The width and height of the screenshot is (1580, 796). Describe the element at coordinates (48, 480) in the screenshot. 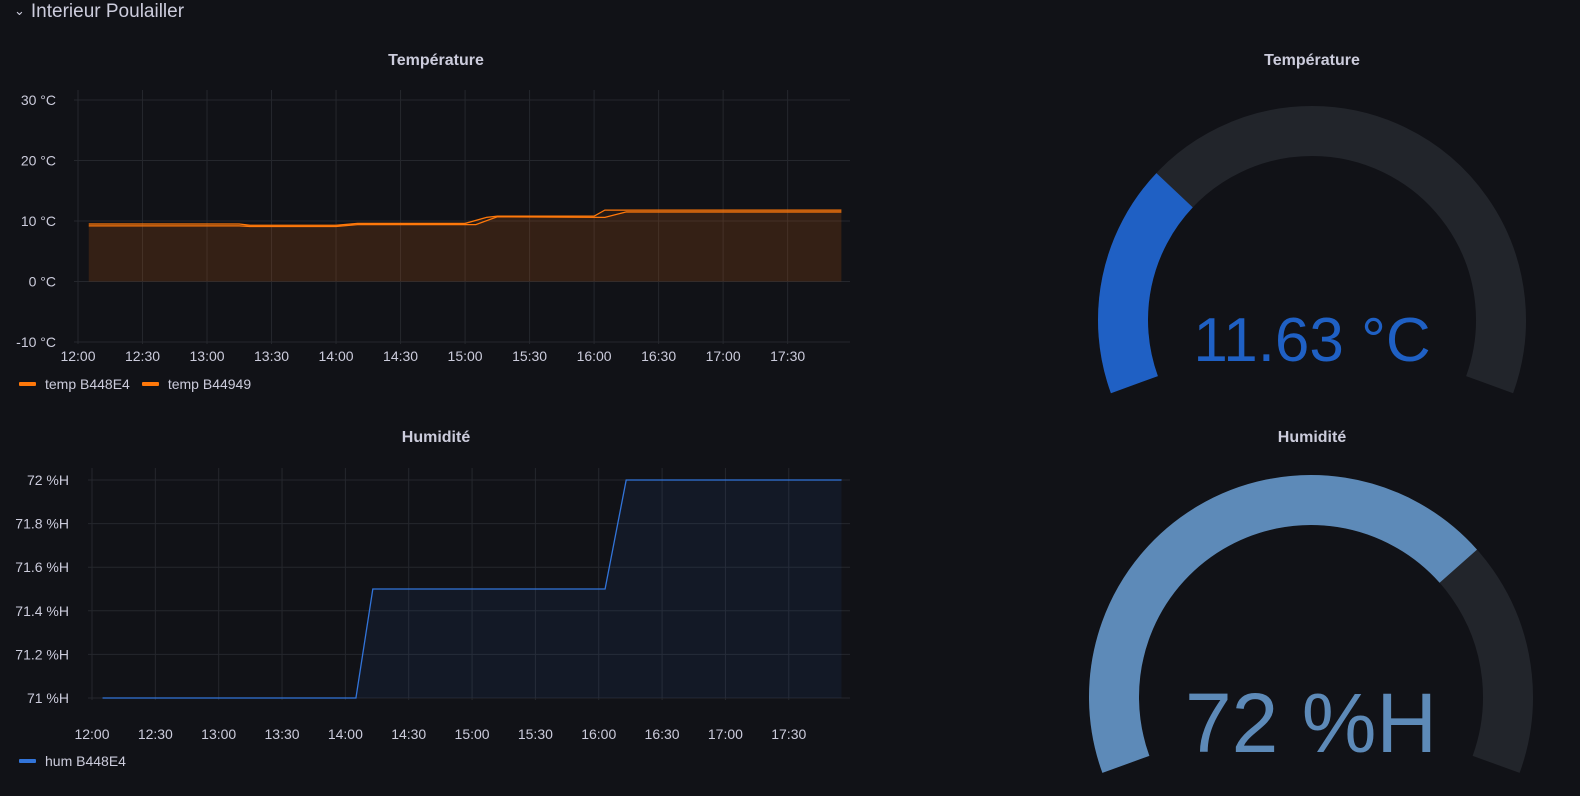

I see `y-tick-label: 72 %H` at that location.